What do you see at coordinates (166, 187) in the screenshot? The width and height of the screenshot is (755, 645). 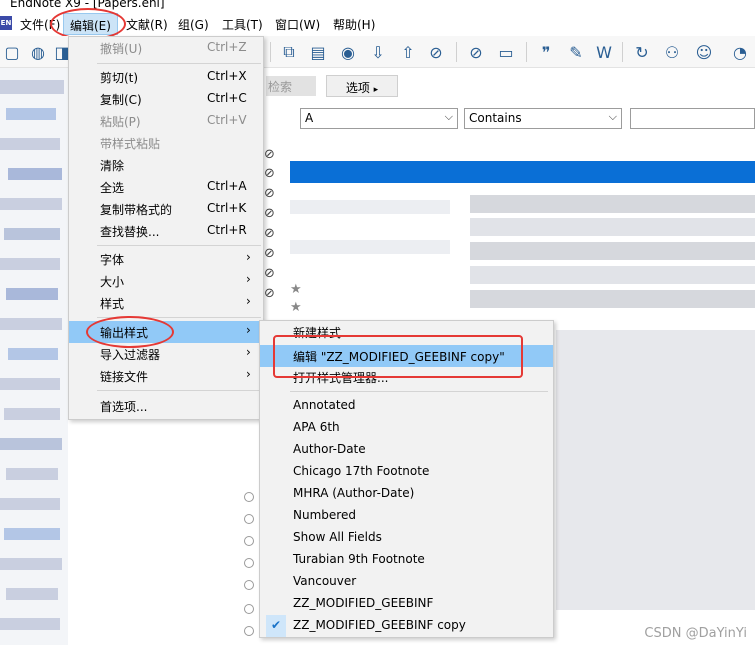 I see `menu-select-all: 全选 Ctrl+A` at bounding box center [166, 187].